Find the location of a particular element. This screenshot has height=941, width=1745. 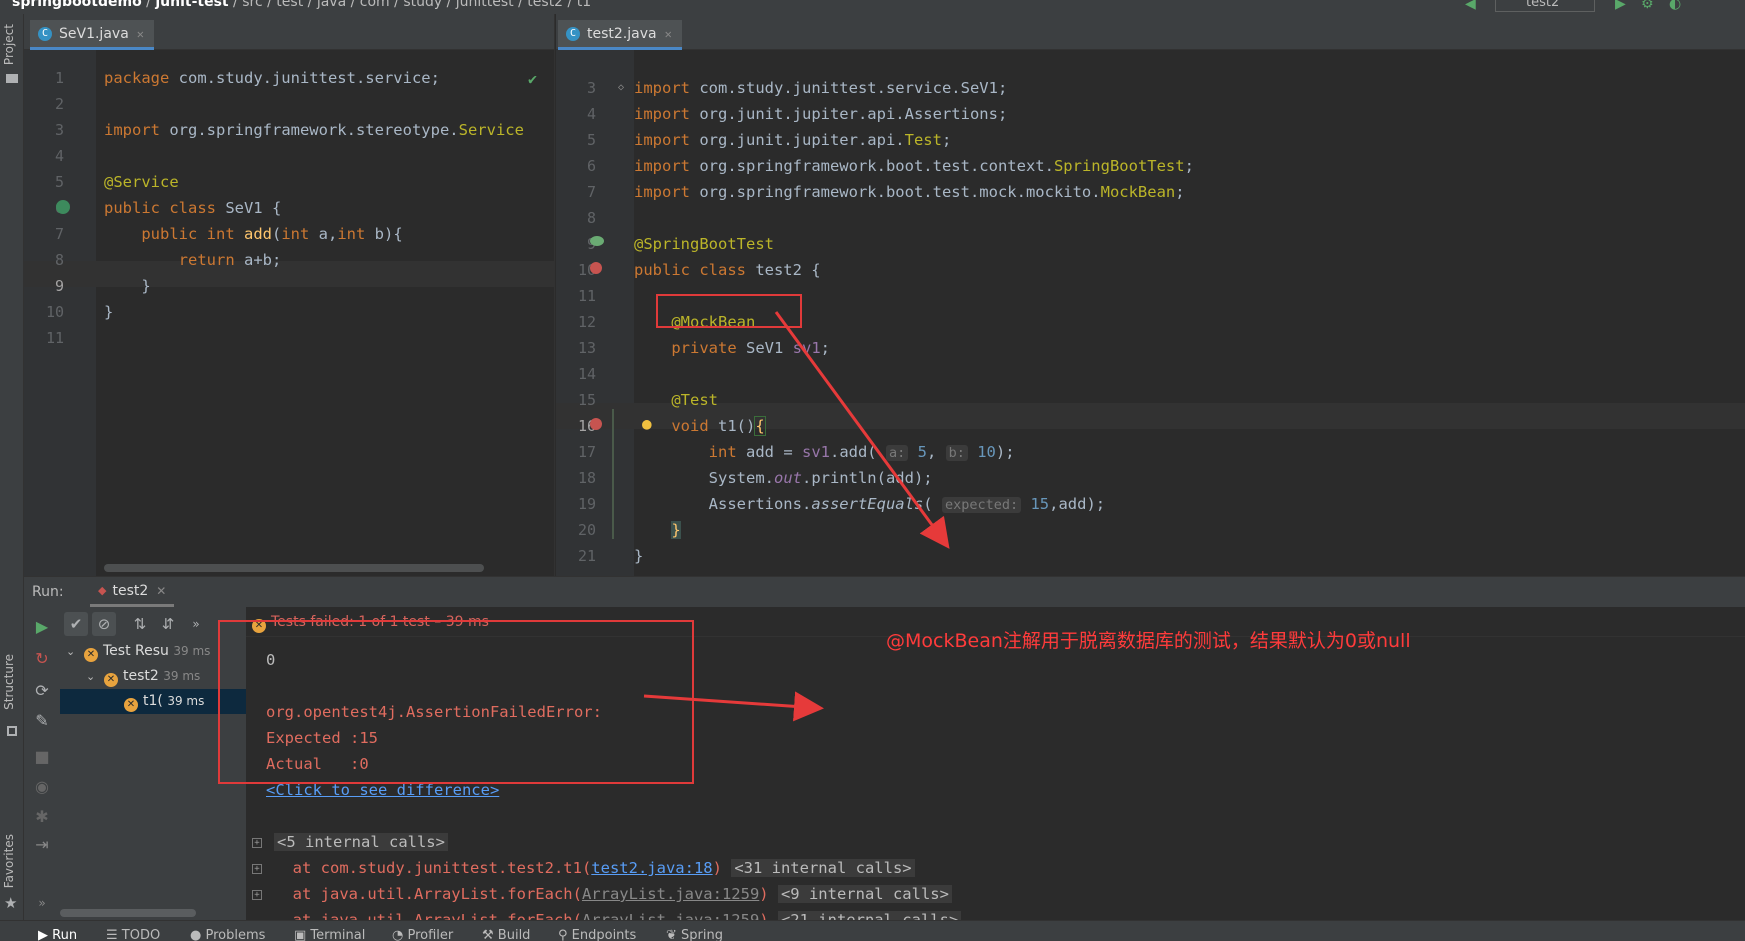

run-tab-test2: ◆ test2 ✕ is located at coordinates (132, 592).